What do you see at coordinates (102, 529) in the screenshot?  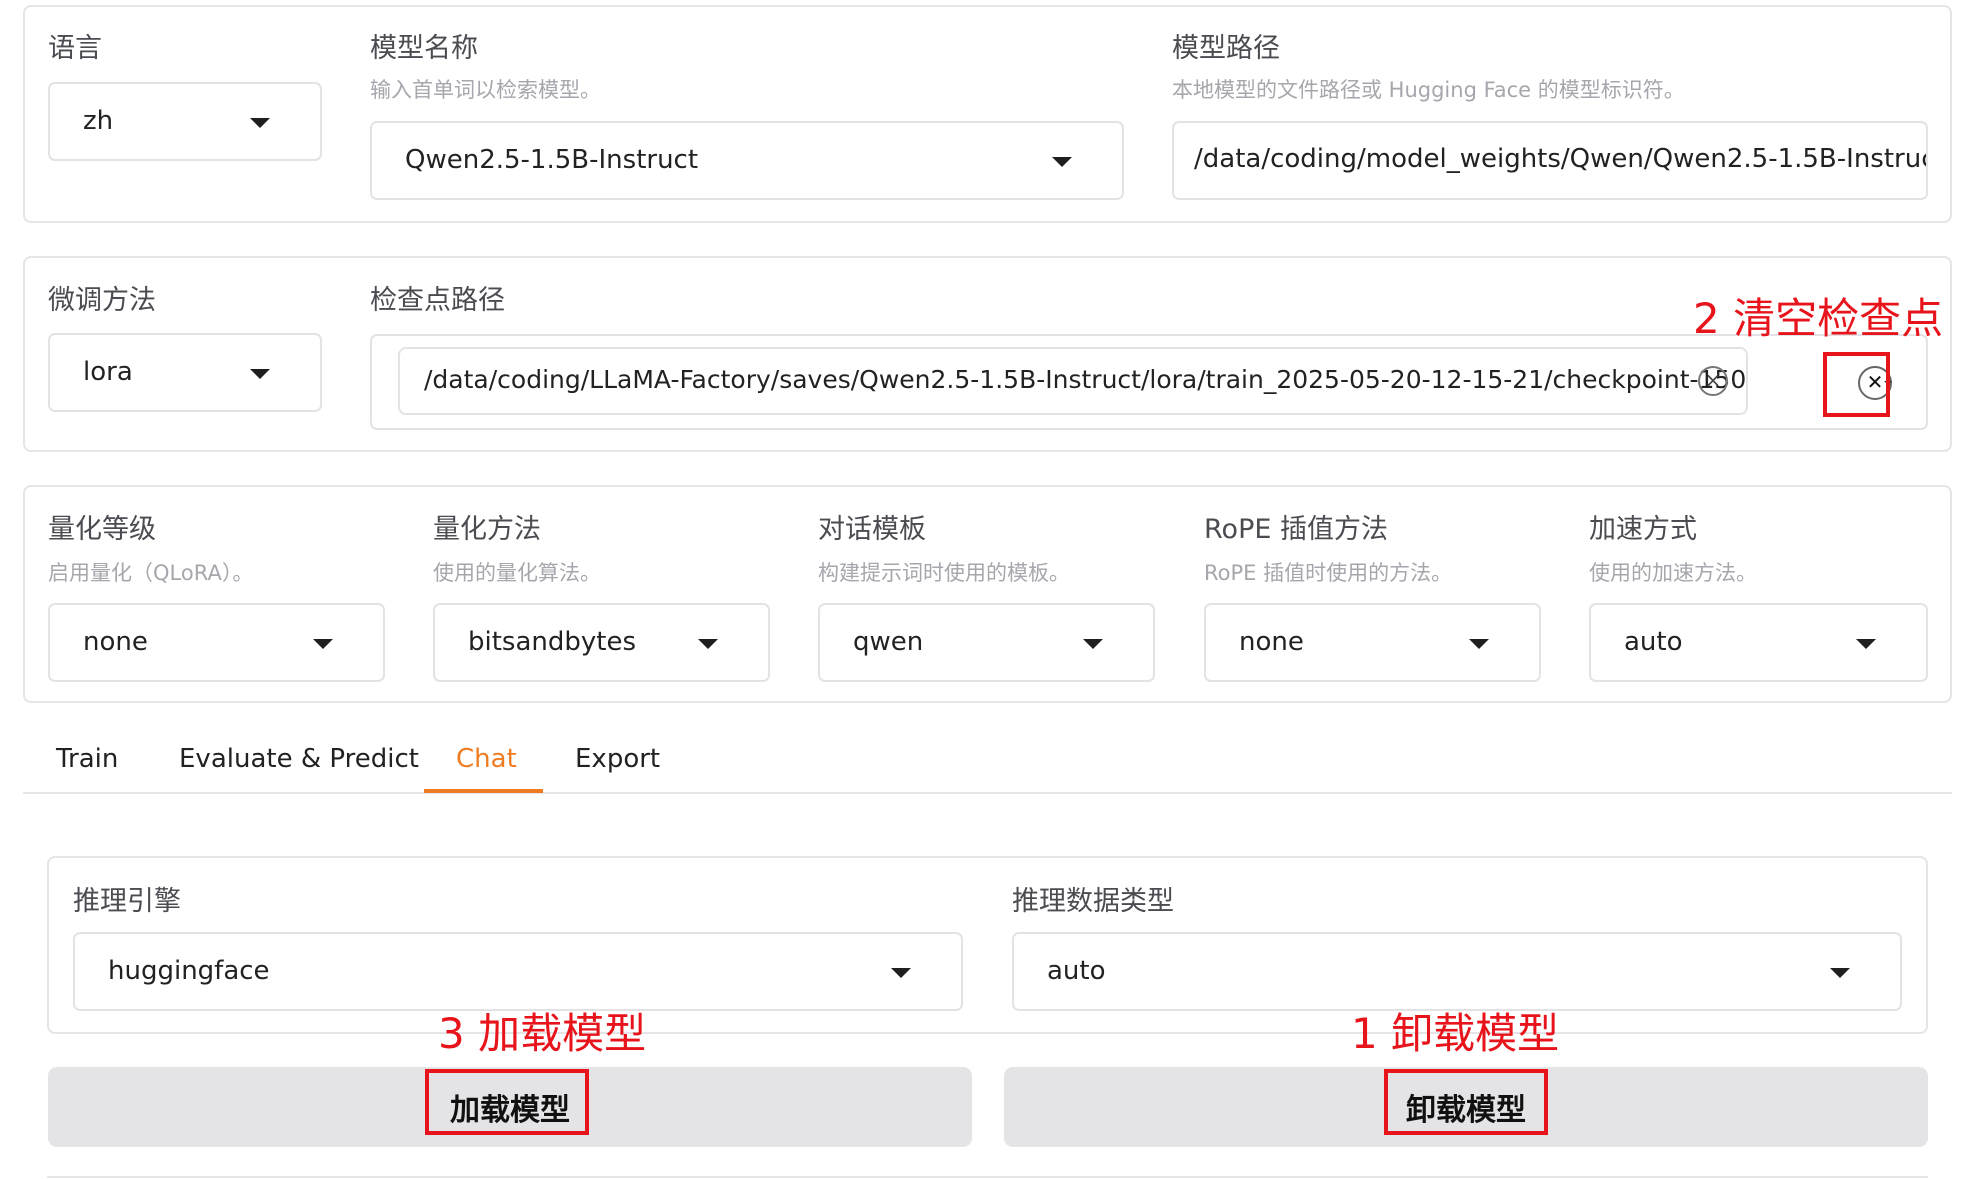 I see `quant-bit-label: 量化等级` at bounding box center [102, 529].